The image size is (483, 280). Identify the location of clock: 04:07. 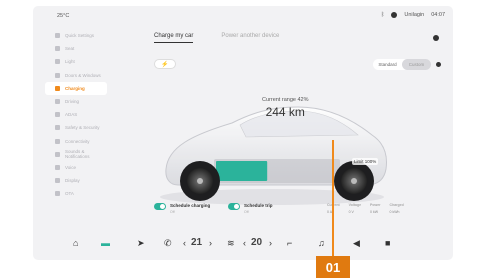
(438, 15).